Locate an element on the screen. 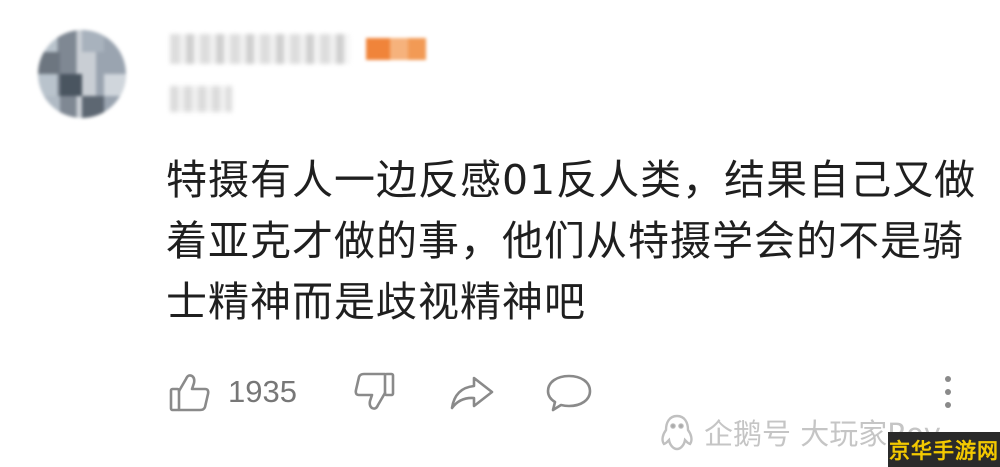  share-icon is located at coordinates (472, 393).